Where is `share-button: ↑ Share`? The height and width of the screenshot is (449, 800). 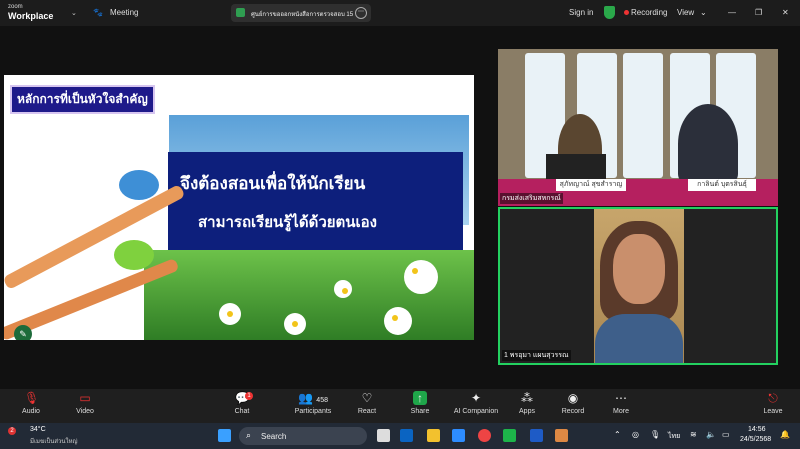
share-button: ↑ Share is located at coordinates (420, 406).